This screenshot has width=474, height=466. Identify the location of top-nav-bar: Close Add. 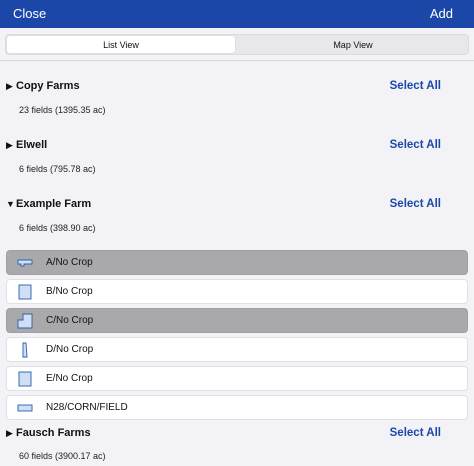
(237, 14).